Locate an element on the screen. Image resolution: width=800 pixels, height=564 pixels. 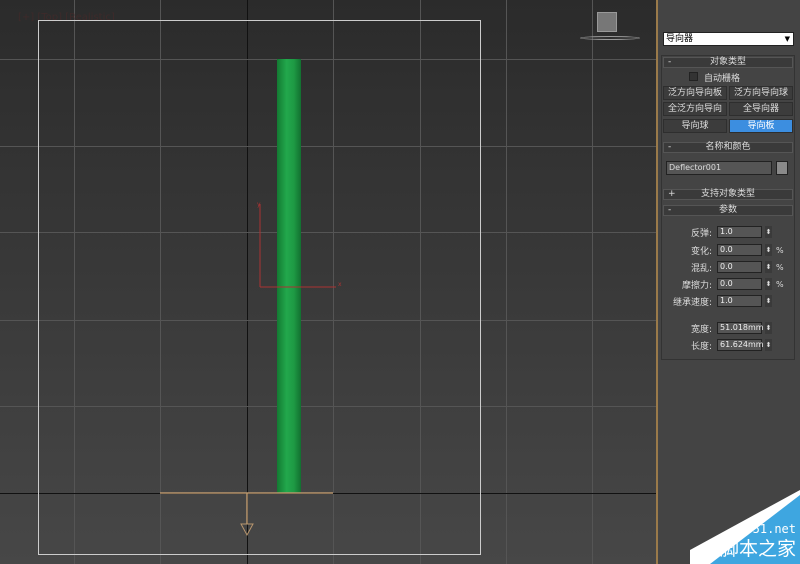
btn-deflector: 导向板 is located at coordinates (761, 126).